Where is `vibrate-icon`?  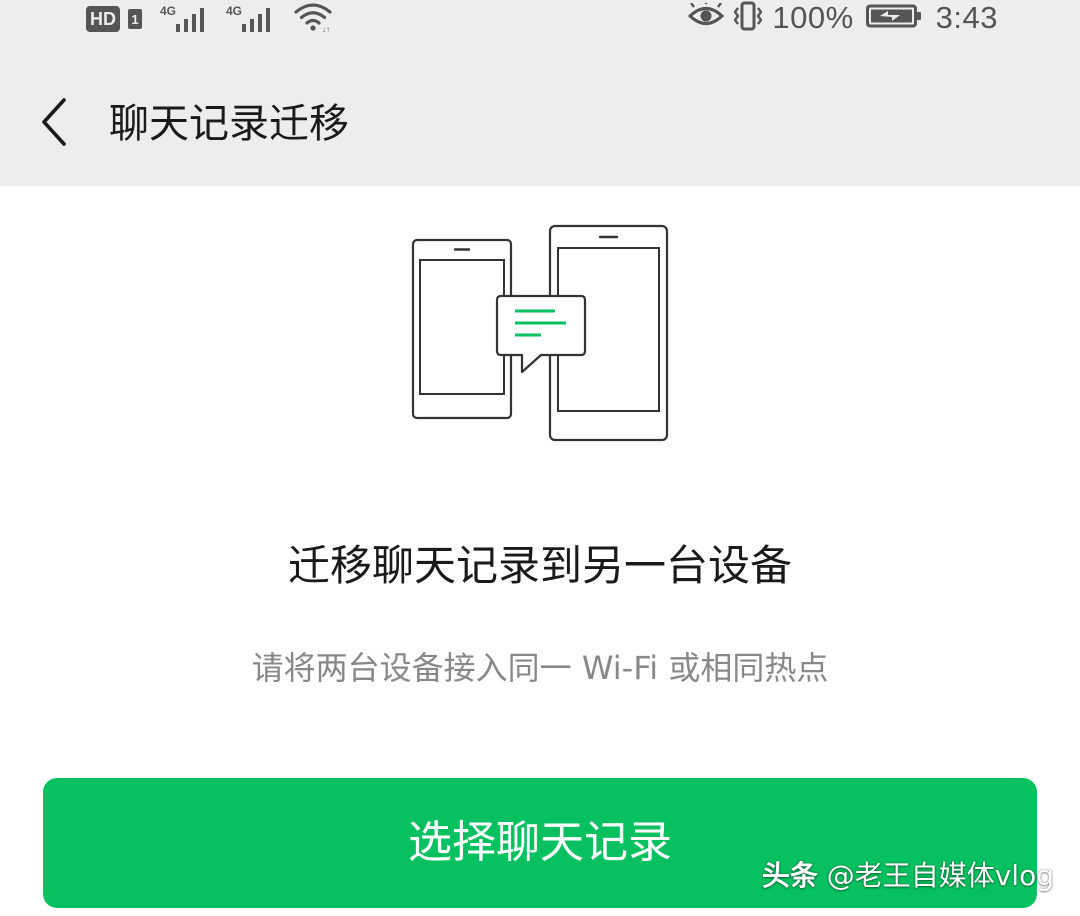 vibrate-icon is located at coordinates (748, 18).